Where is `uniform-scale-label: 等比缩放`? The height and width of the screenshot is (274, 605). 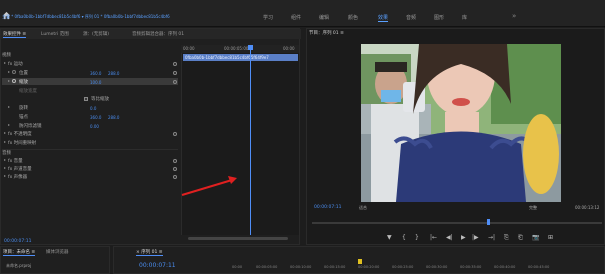 uniform-scale-label: 等比缩放 is located at coordinates (100, 99).